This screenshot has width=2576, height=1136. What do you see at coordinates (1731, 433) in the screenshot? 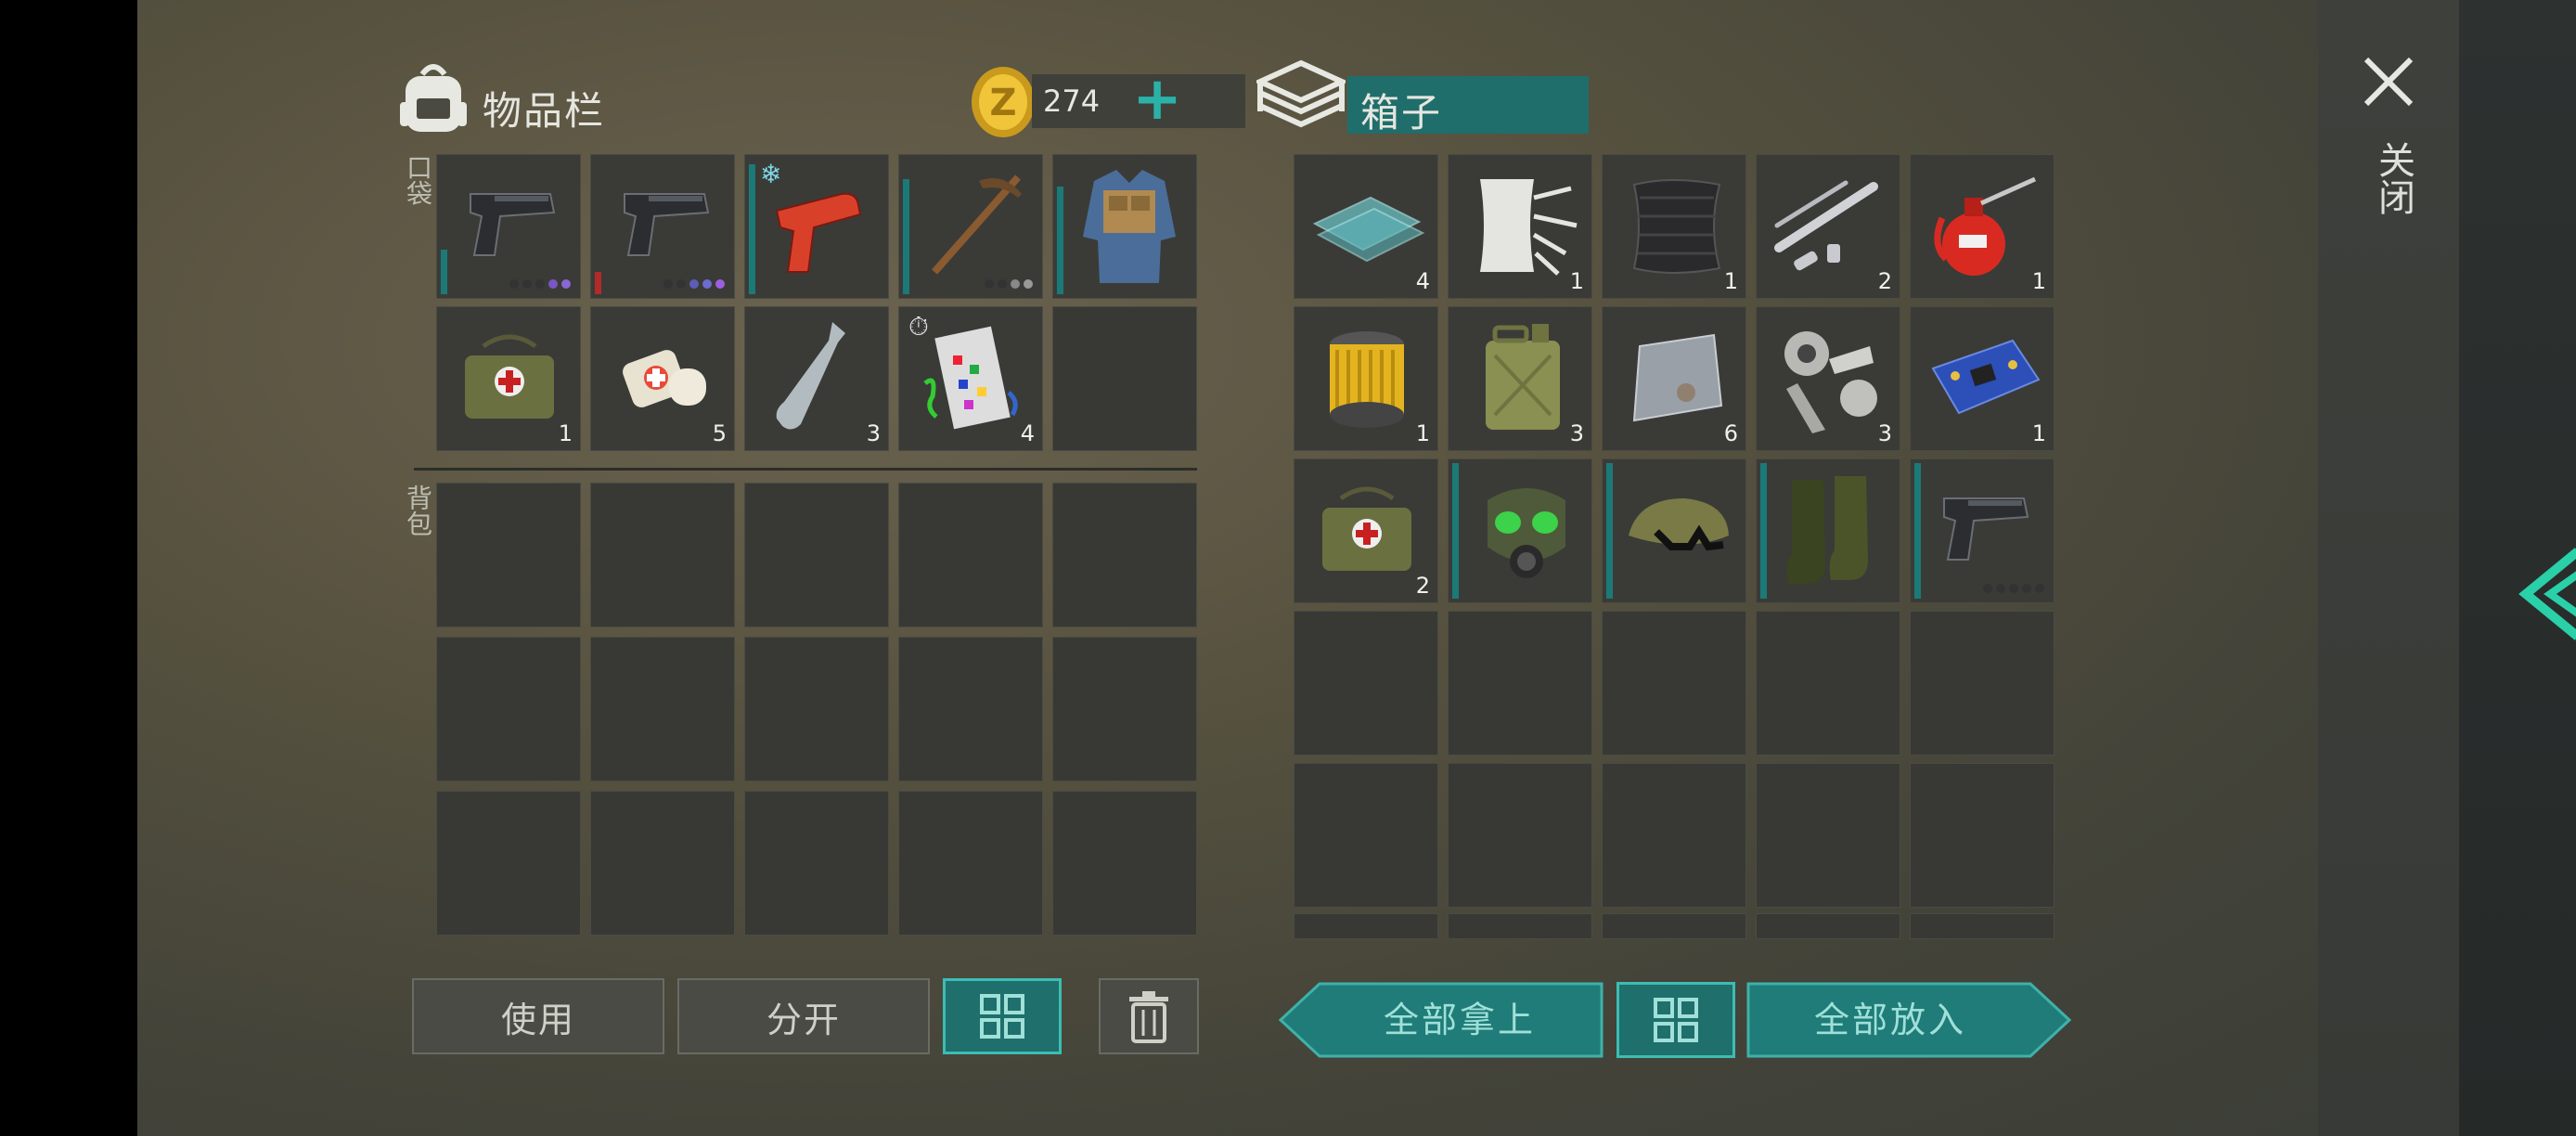
I see `item-count: 6` at bounding box center [1731, 433].